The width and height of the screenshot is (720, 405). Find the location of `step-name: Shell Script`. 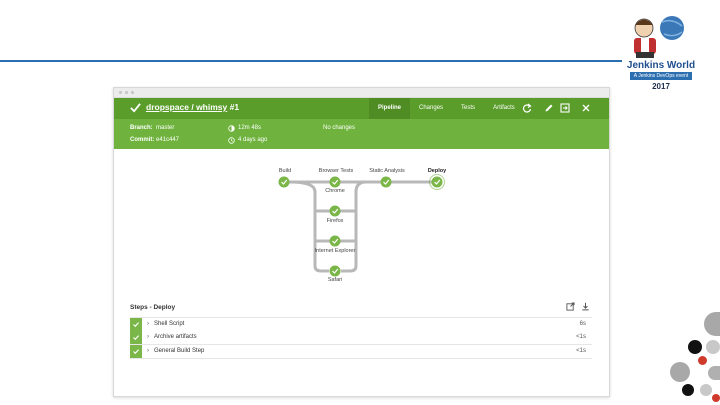

step-name: Shell Script is located at coordinates (169, 324).